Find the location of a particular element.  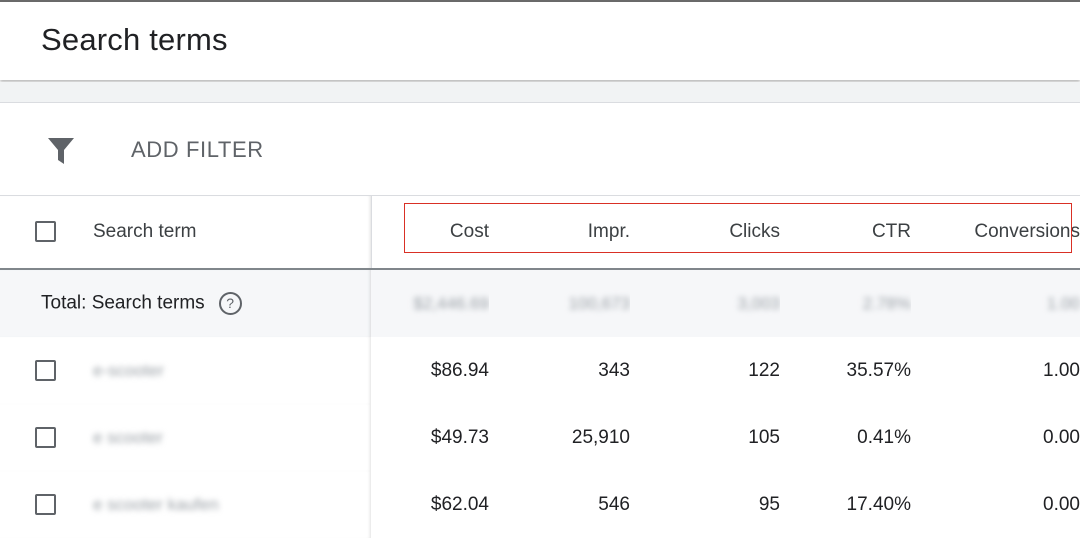

total-cost: $2,446.69 is located at coordinates (430, 303).